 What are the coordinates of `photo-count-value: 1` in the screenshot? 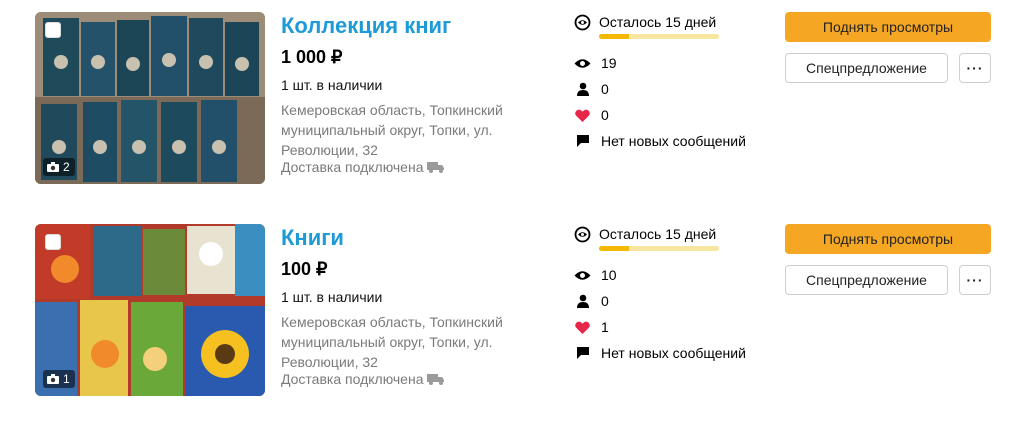 It's located at (66, 379).